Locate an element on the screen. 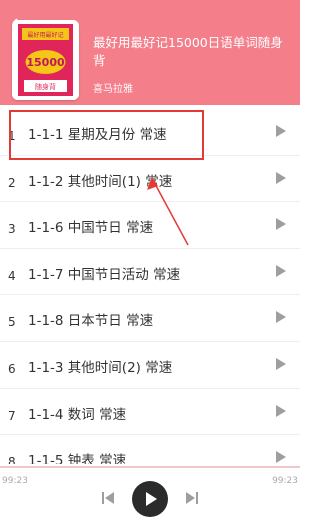 This screenshot has height=519, width=320. track-number: 7 is located at coordinates (12, 415).